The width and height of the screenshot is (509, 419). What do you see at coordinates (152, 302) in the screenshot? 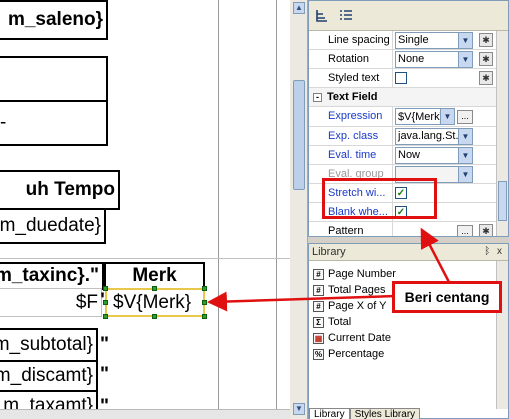
I see `field-text: $V{Merk}` at bounding box center [152, 302].